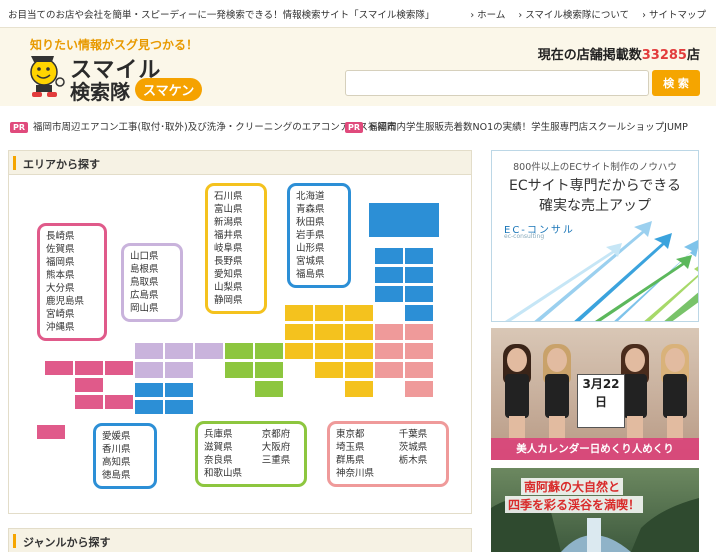  What do you see at coordinates (72, 301) in the screenshot?
I see `prefecture-link: 鹿児島県` at bounding box center [72, 301].